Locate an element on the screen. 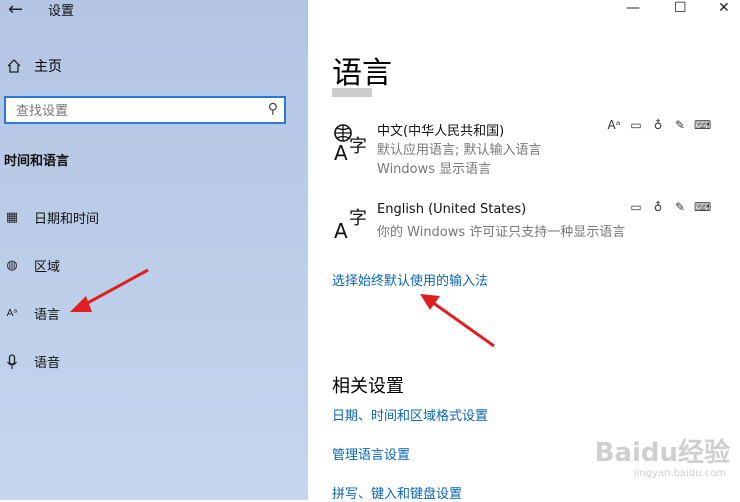 Image resolution: width=740 pixels, height=502 pixels. language-features: Aᵃ ▭ ♁ ✎ ⌨ is located at coordinates (659, 125).